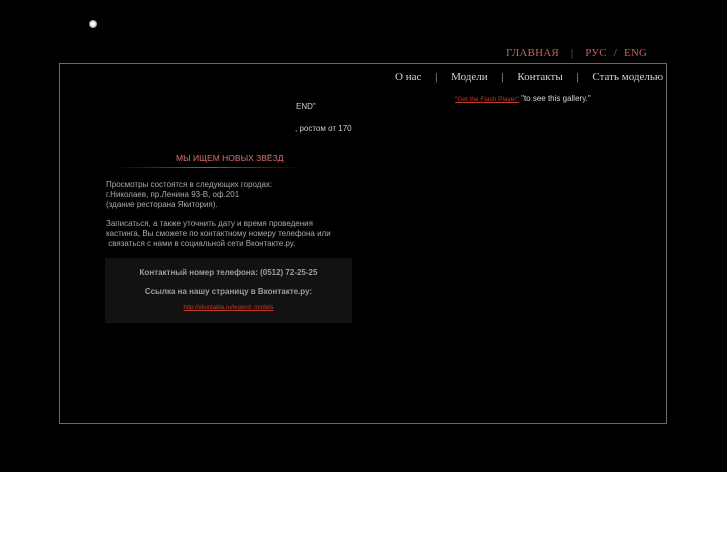 The width and height of the screenshot is (727, 545). What do you see at coordinates (635, 53) in the screenshot?
I see `lang-en-link: ENG` at bounding box center [635, 53].